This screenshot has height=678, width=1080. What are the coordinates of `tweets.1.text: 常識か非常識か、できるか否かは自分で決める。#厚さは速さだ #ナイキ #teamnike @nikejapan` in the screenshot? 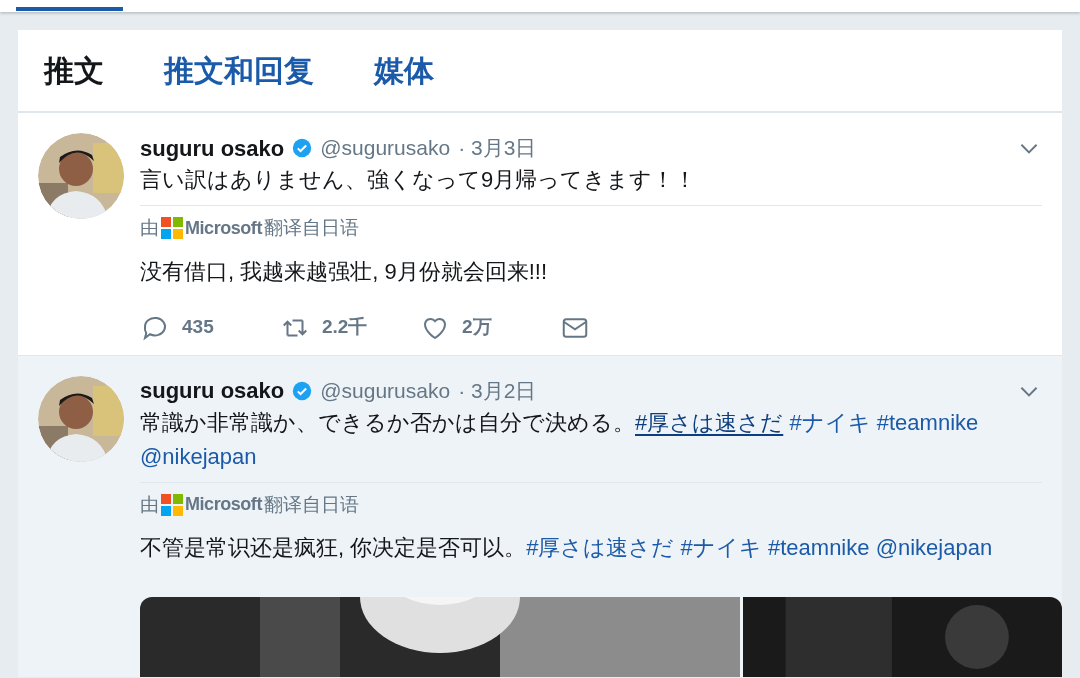 It's located at (560, 439).